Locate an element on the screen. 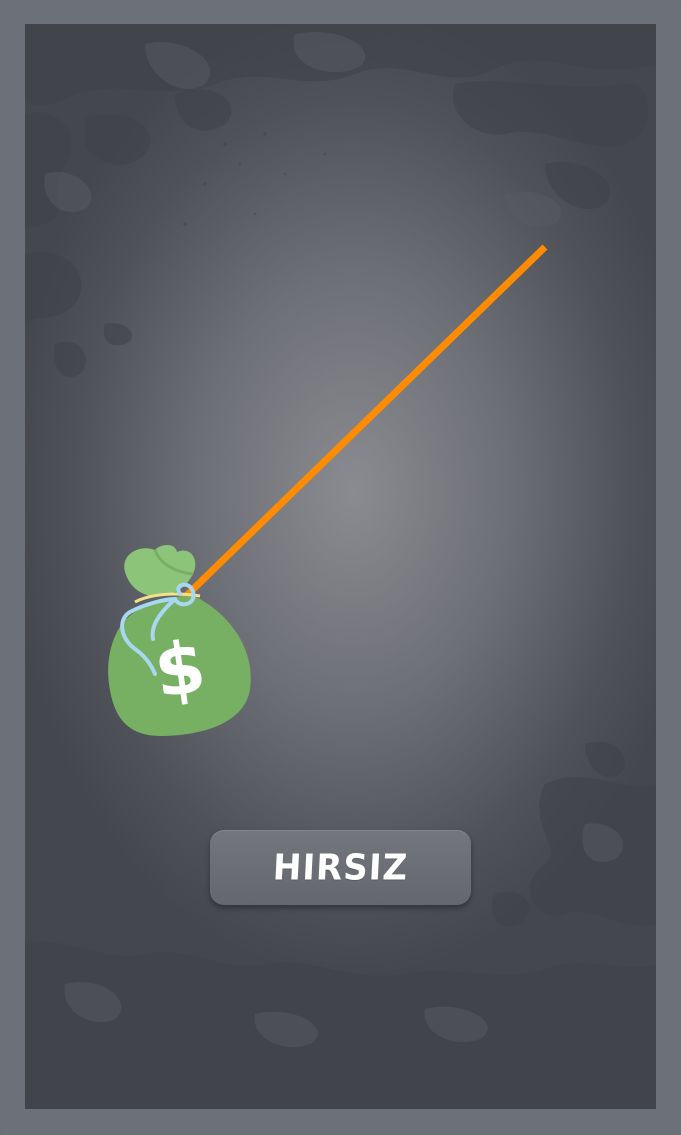 The height and width of the screenshot is (1135, 681). thief-button: HIRSIZ is located at coordinates (340, 867).